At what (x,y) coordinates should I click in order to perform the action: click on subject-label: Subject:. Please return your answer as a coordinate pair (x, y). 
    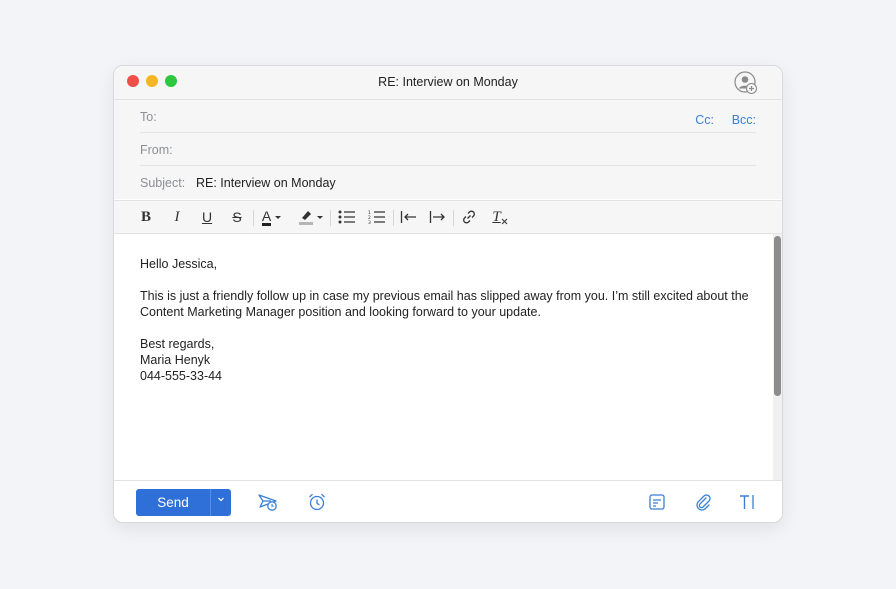
    Looking at the image, I should click on (163, 183).